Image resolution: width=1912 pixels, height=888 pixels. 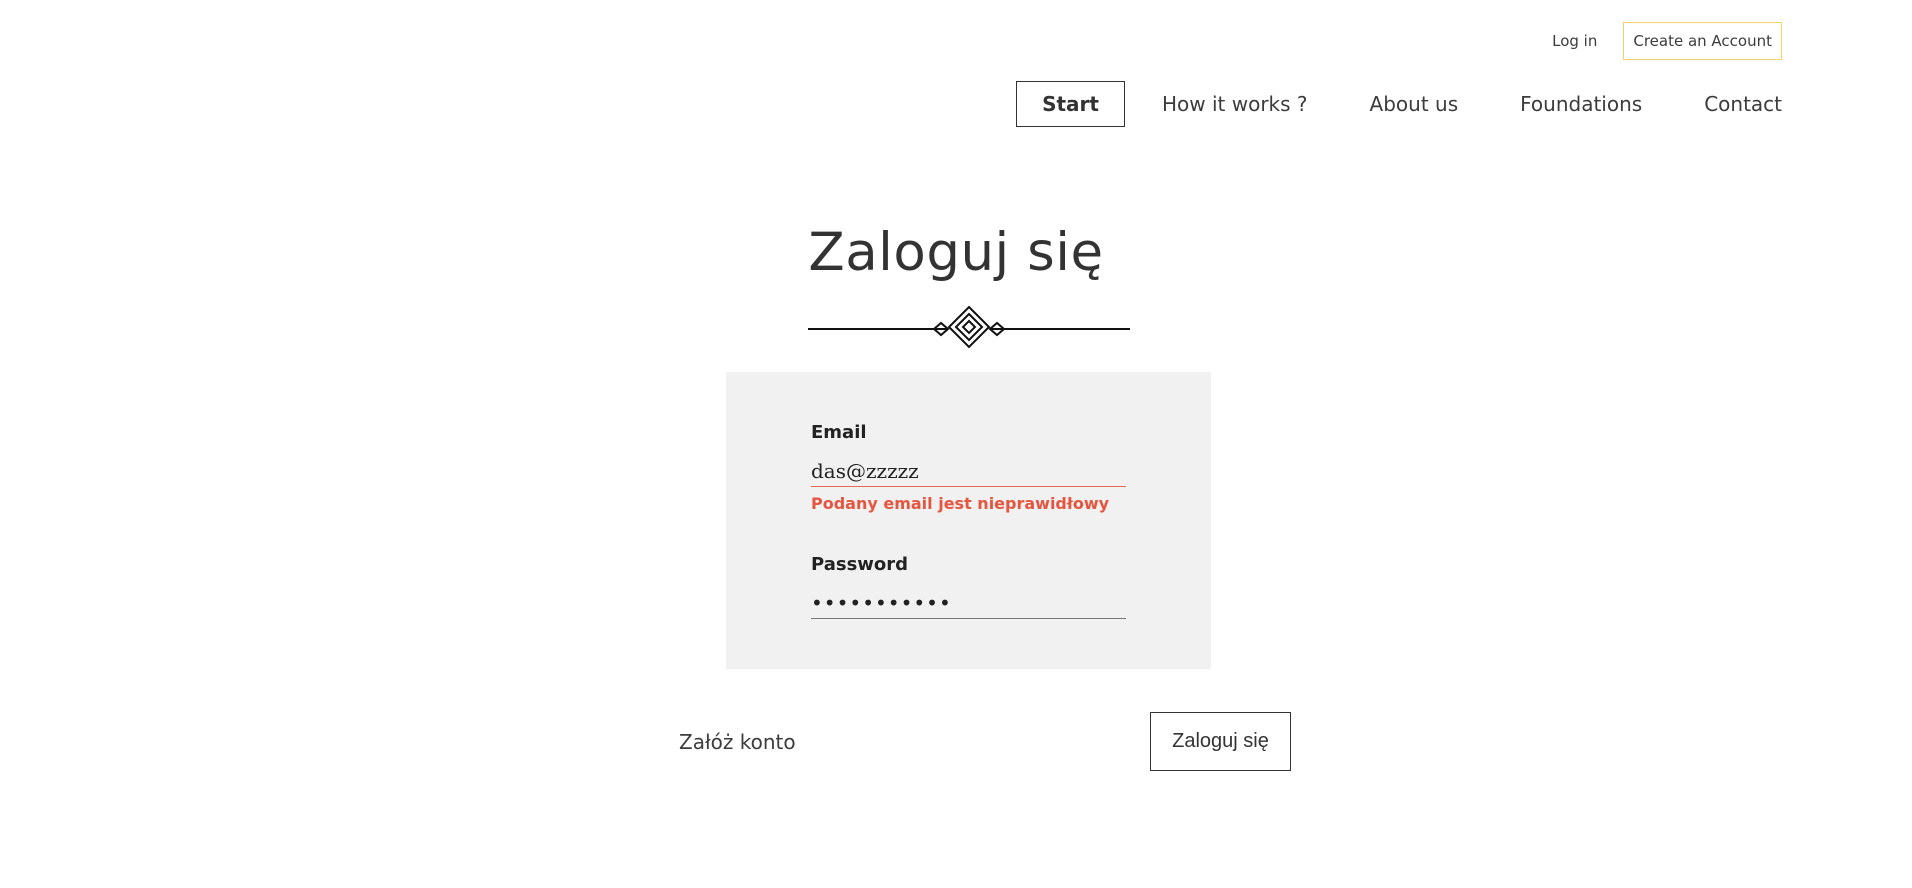 What do you see at coordinates (968, 472) in the screenshot?
I see `email-input` at bounding box center [968, 472].